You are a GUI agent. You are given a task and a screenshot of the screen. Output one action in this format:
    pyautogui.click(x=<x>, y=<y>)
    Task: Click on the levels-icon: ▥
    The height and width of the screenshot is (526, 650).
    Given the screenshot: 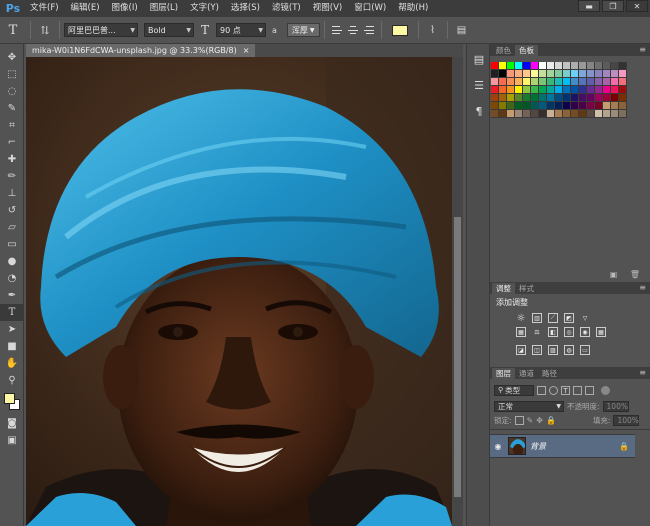 What is the action you would take?
    pyautogui.click(x=537, y=318)
    